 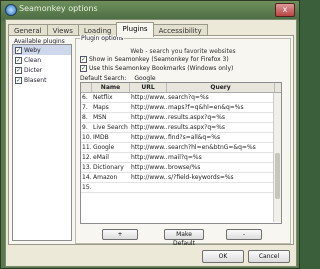 What do you see at coordinates (33, 70) in the screenshot?
I see `plugin-label: Dicter` at bounding box center [33, 70].